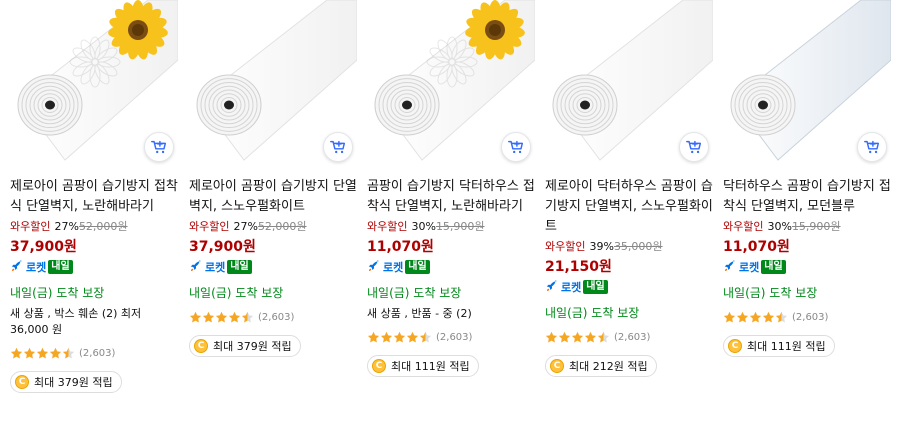 The height and width of the screenshot is (427, 901). What do you see at coordinates (601, 246) in the screenshot?
I see `discount-rate: 39%` at bounding box center [601, 246].